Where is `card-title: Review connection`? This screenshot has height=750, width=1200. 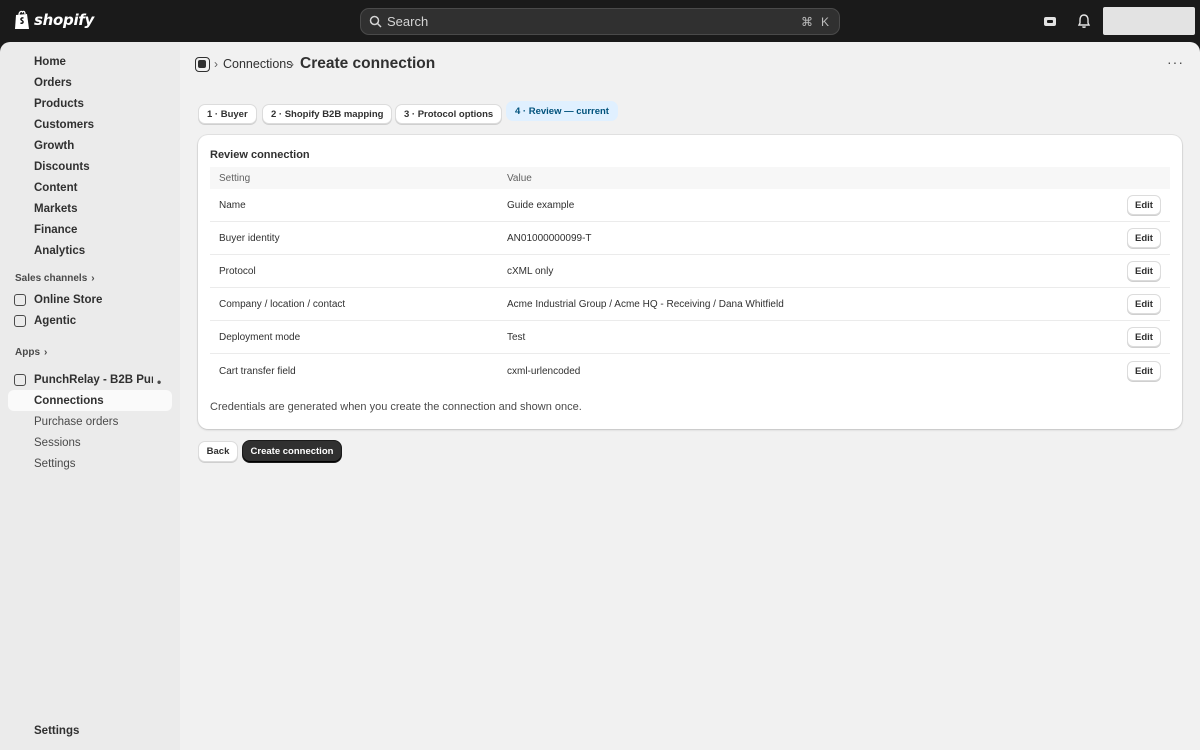
card-title: Review connection is located at coordinates (260, 155).